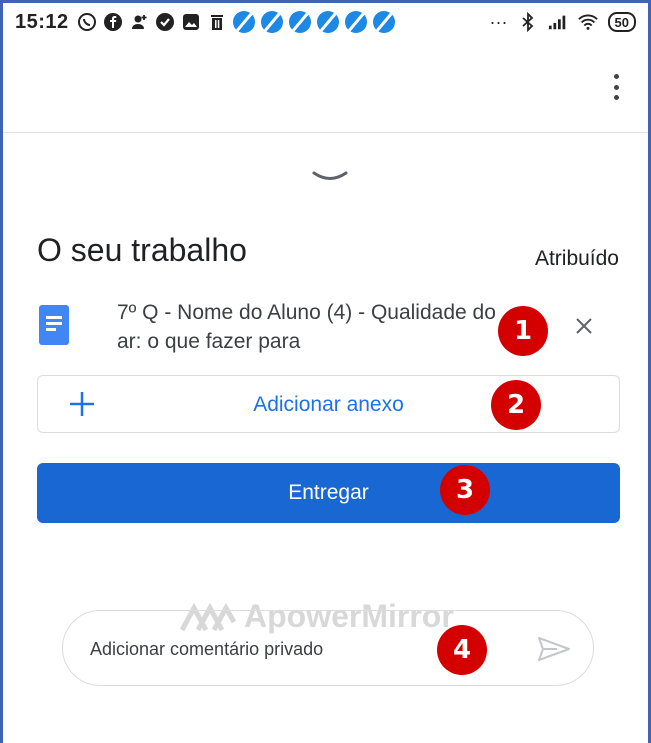 Image resolution: width=651 pixels, height=743 pixels. What do you see at coordinates (142, 250) in the screenshot?
I see `page-title: O seu trabalho` at bounding box center [142, 250].